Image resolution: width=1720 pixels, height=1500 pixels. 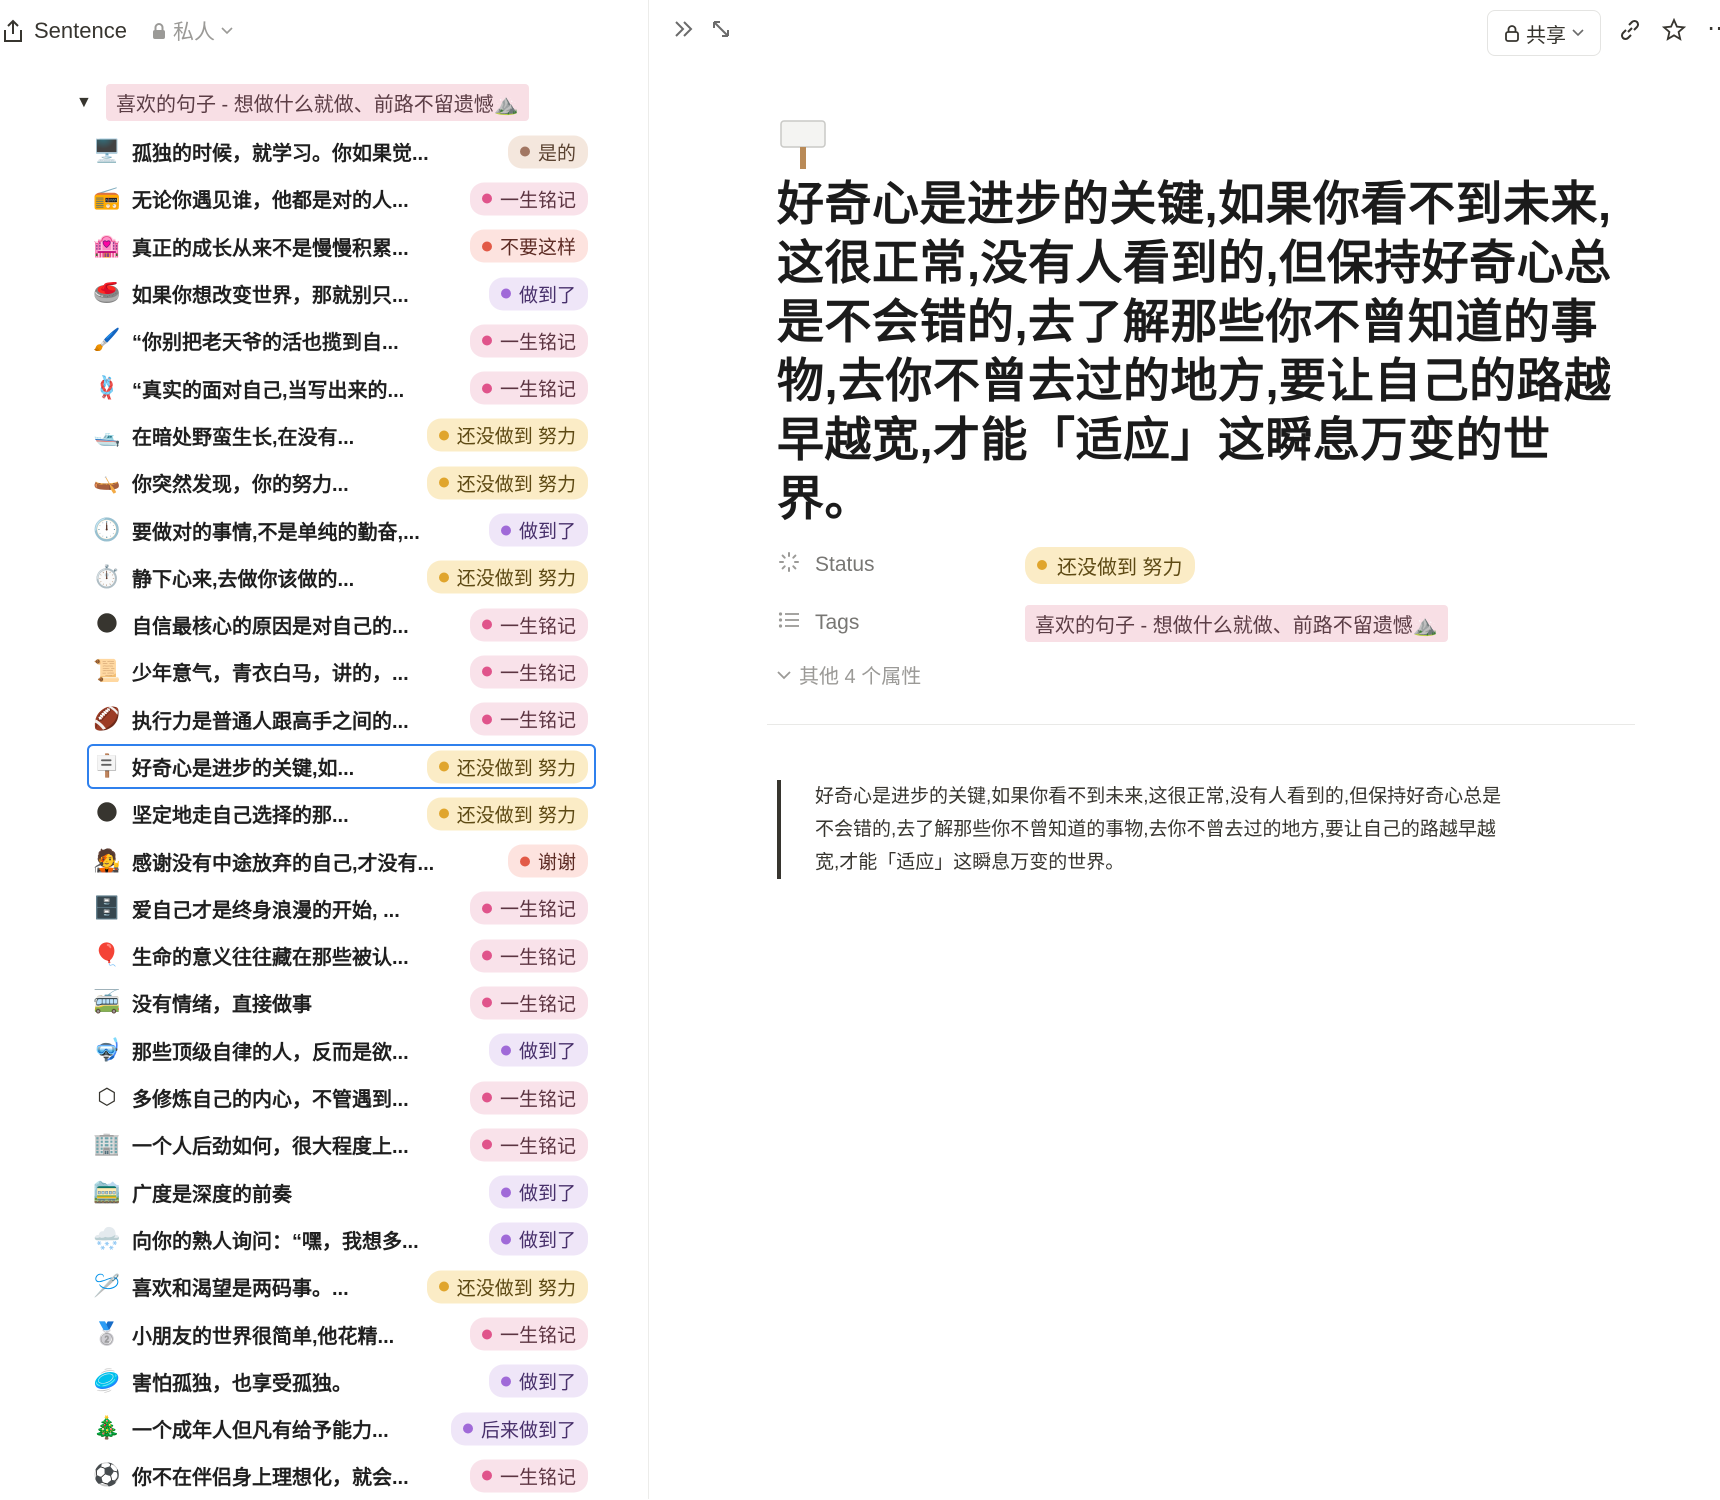 What do you see at coordinates (516, 816) in the screenshot?
I see `status-tag-label: 还没做到 努力` at bounding box center [516, 816].